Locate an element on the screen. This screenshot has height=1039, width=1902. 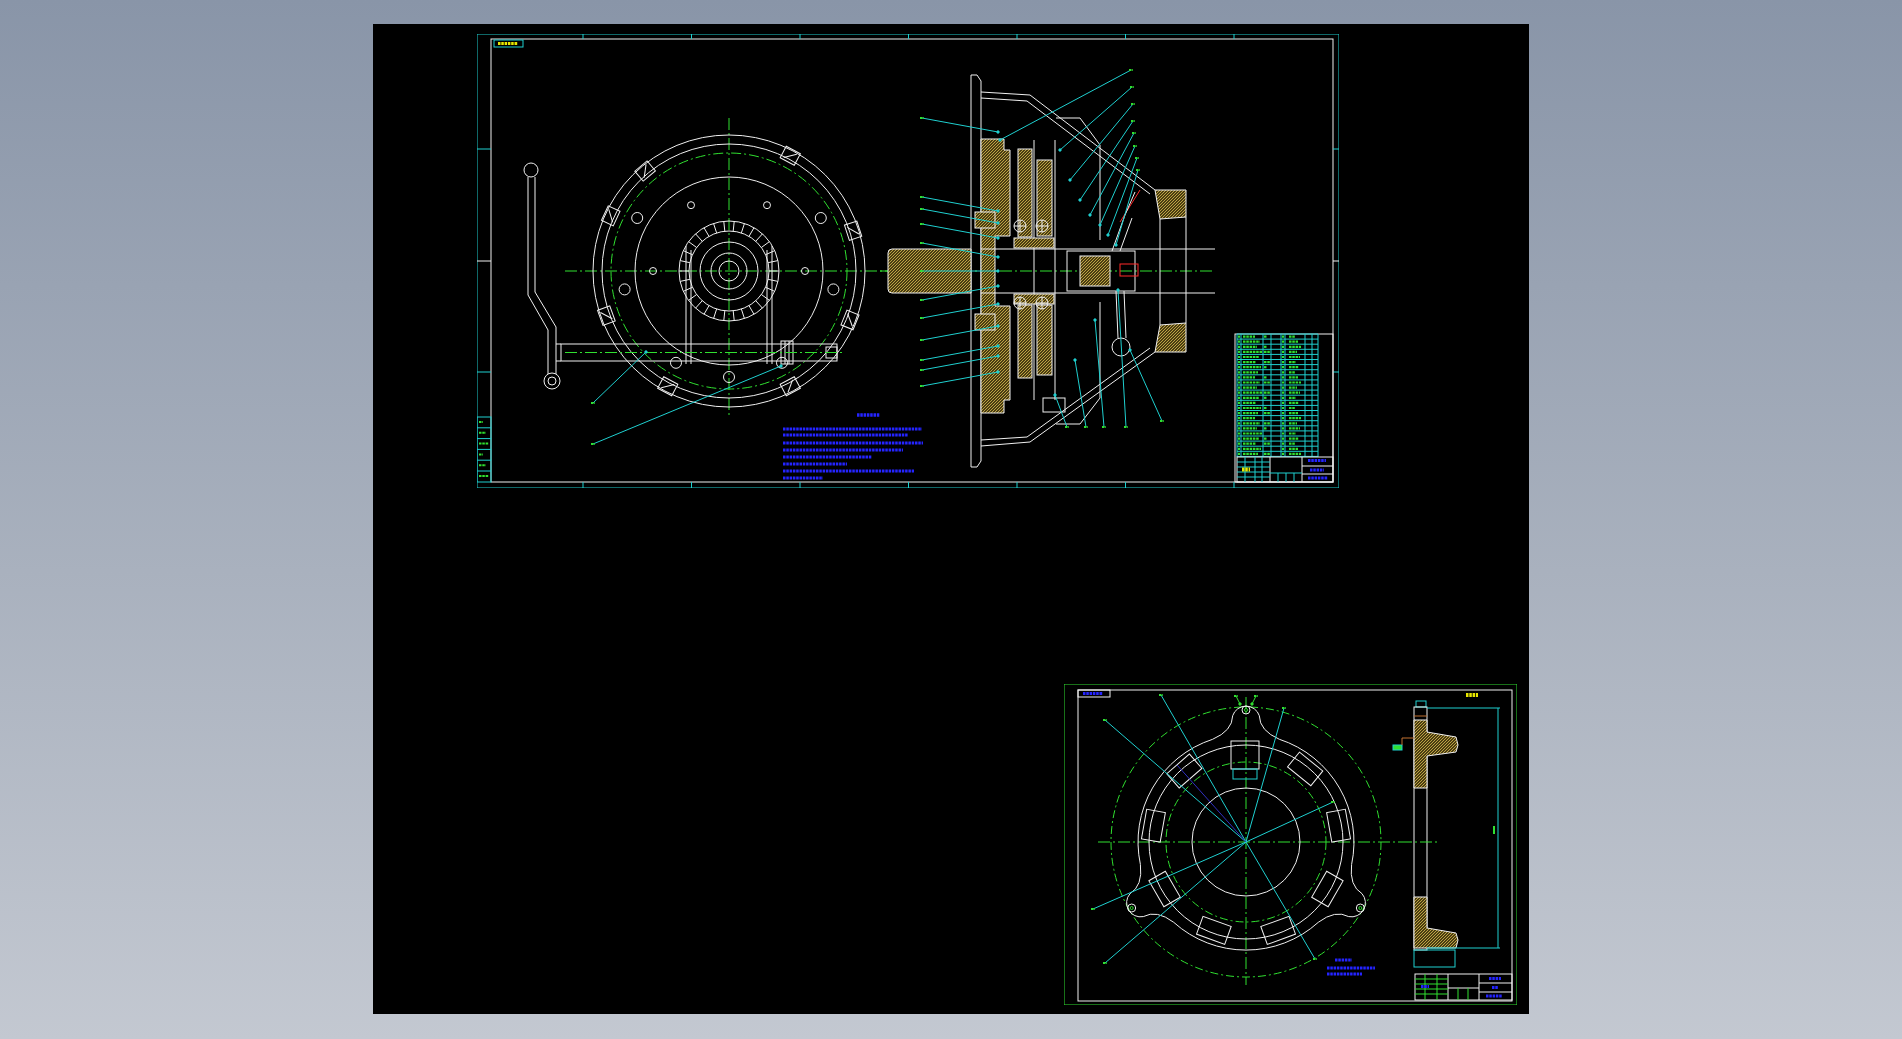
section-label-drawing is located at coordinates (1472, 695).